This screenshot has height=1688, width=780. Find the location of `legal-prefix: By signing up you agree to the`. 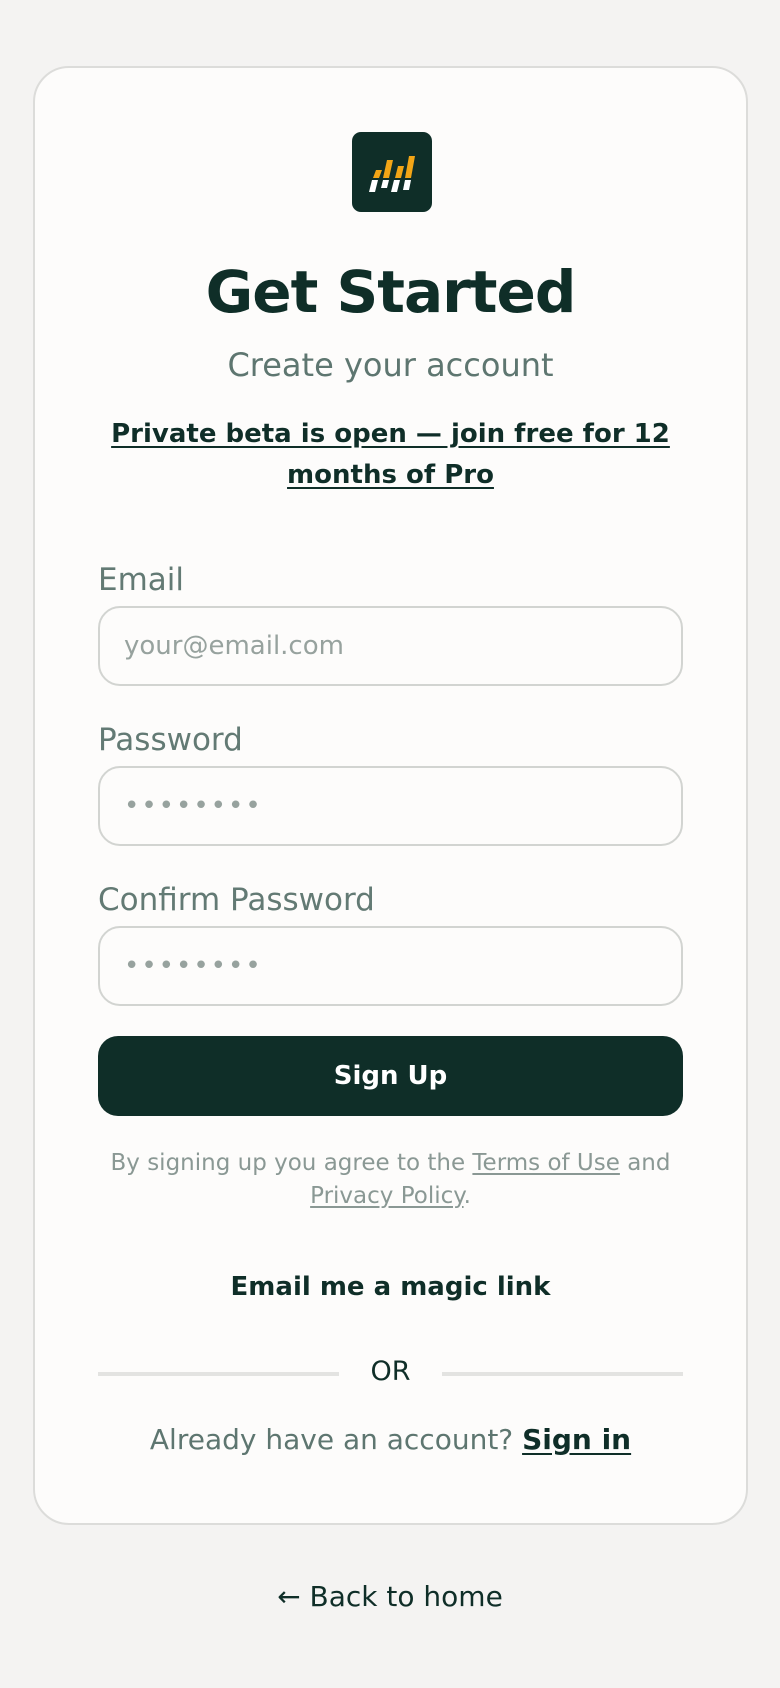

legal-prefix: By signing up you agree to the is located at coordinates (291, 1163).